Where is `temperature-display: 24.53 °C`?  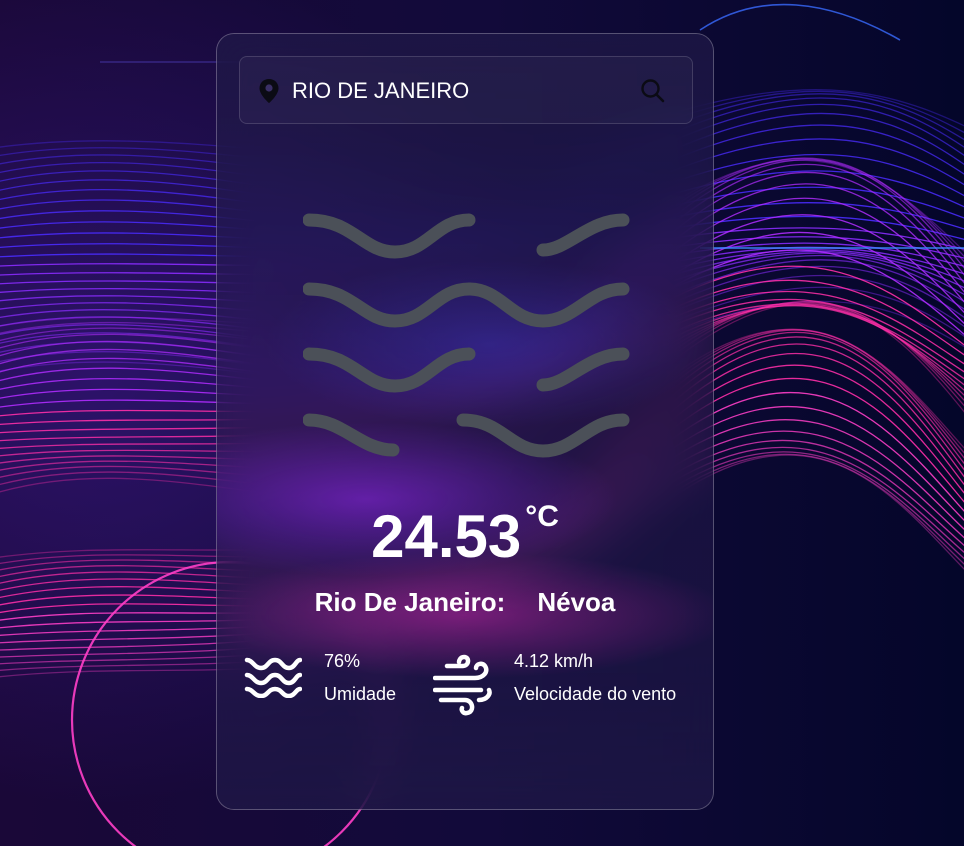 temperature-display: 24.53 °C is located at coordinates (465, 536).